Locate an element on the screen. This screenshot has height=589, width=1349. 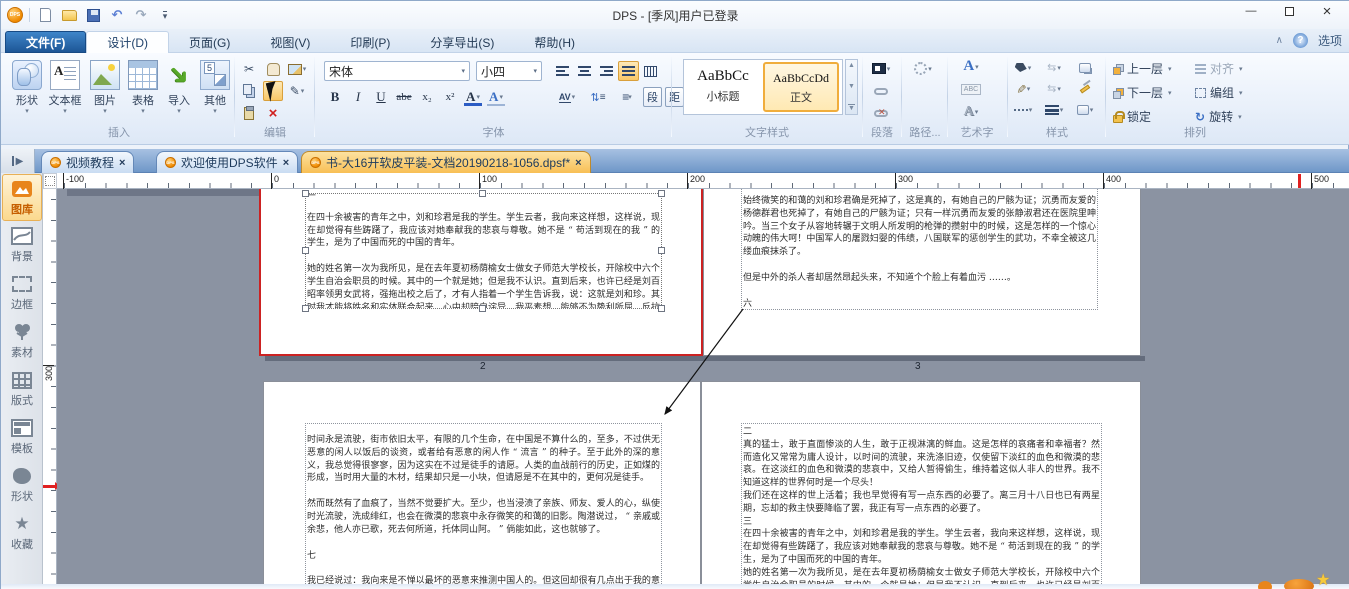
paragraph-panel-button: 段 is located at coordinates (652, 97).